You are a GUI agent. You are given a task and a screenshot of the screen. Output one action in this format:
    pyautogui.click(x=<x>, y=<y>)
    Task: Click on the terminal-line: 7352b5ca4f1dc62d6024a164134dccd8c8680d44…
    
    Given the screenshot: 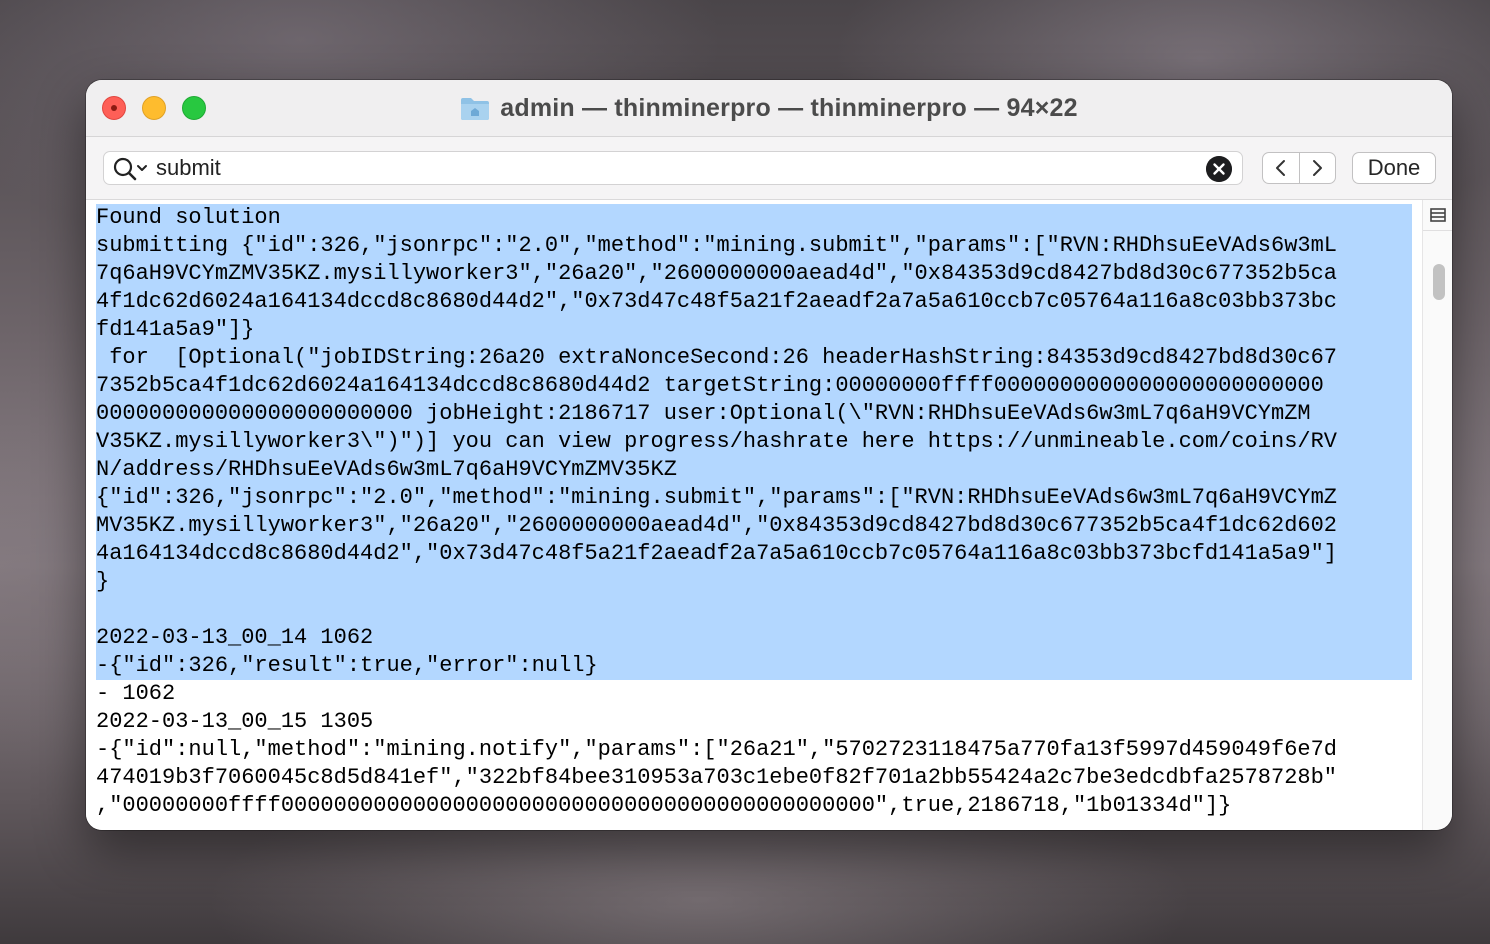 What is the action you would take?
    pyautogui.click(x=754, y=386)
    